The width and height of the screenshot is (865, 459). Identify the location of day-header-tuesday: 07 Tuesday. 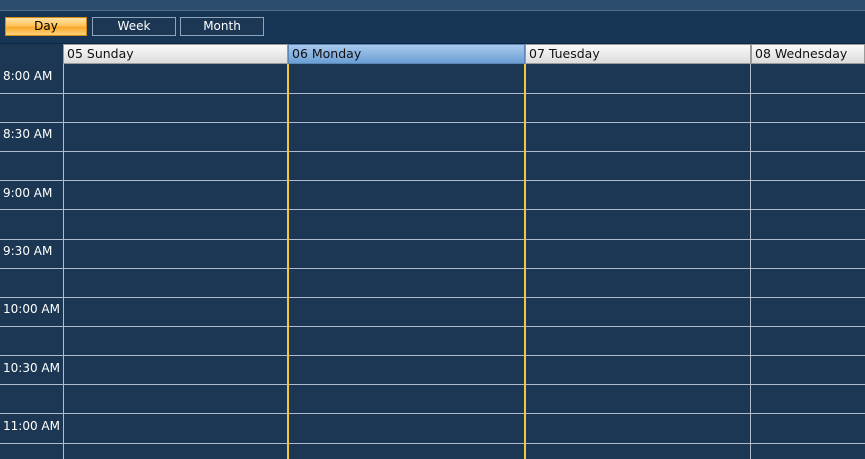
(638, 54).